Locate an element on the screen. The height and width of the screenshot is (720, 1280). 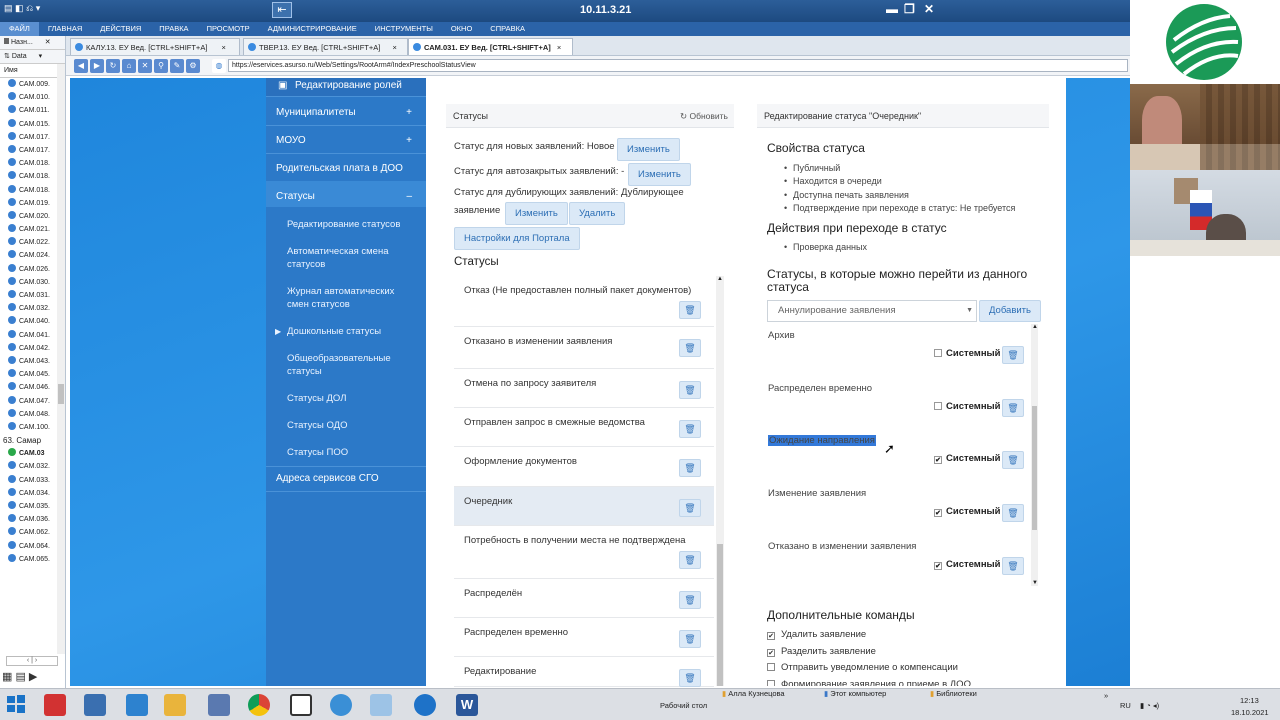
menu-item: ГЛАВНАЯ is located at coordinates (65, 29).